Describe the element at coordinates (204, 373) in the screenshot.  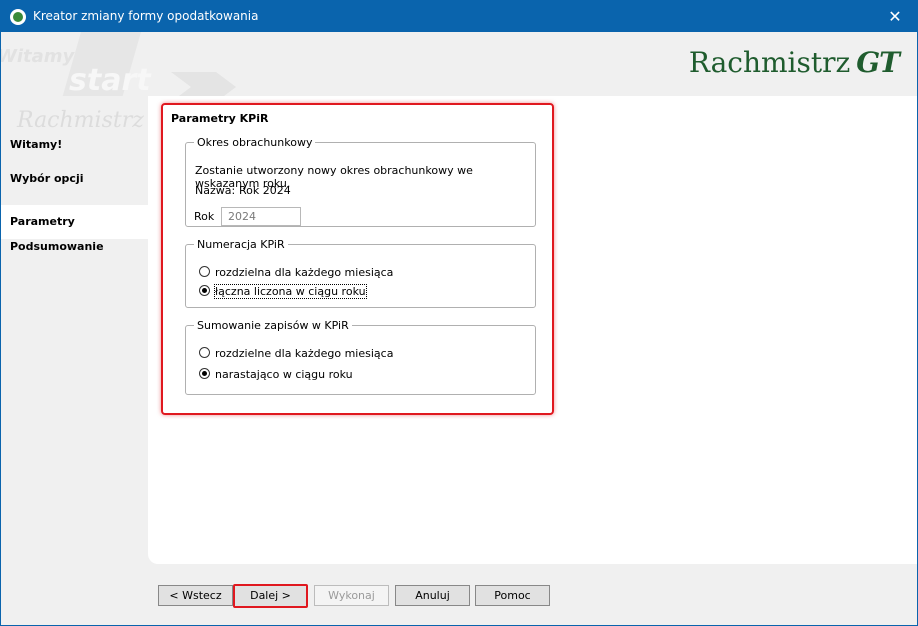
I see `sumowanie-radio-narastajaco` at that location.